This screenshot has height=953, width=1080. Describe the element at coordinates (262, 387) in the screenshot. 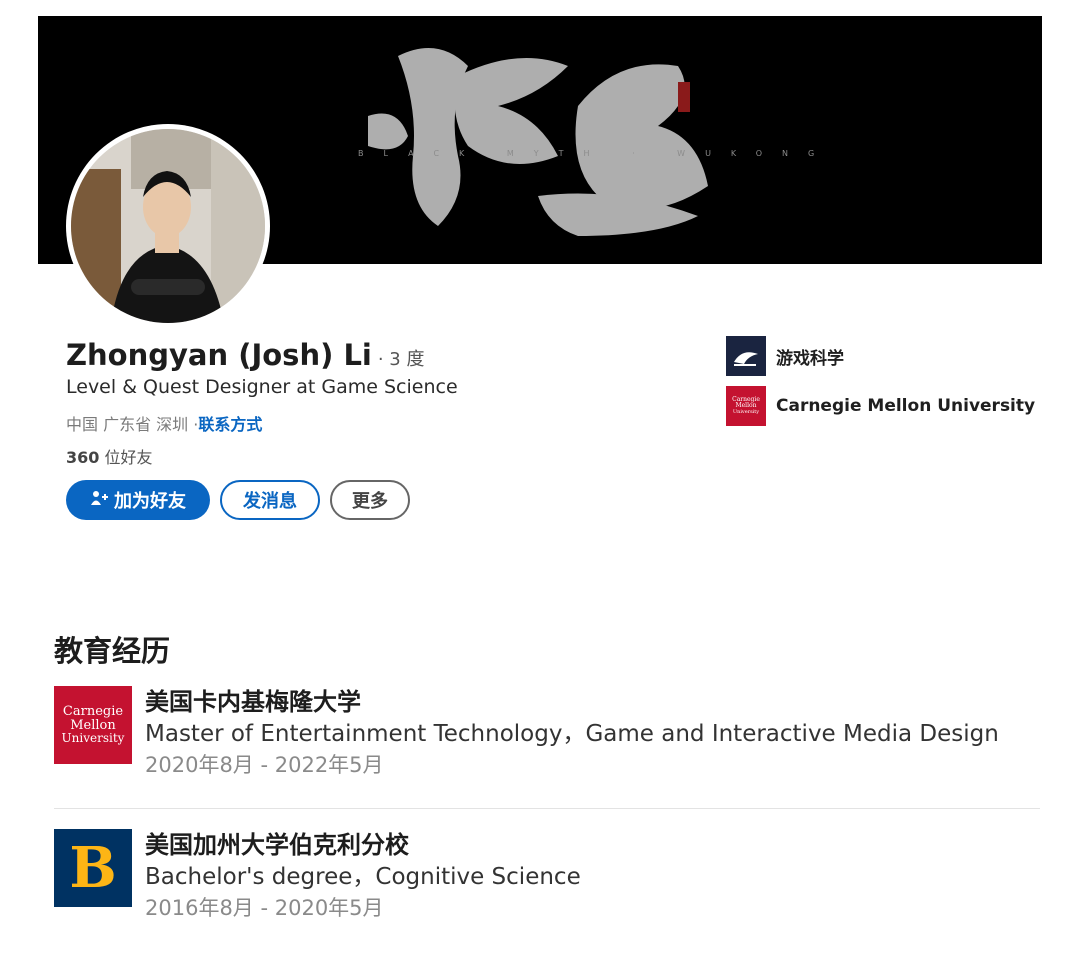

I see `profile-headline: Level & Quest Designer at Game Science` at that location.